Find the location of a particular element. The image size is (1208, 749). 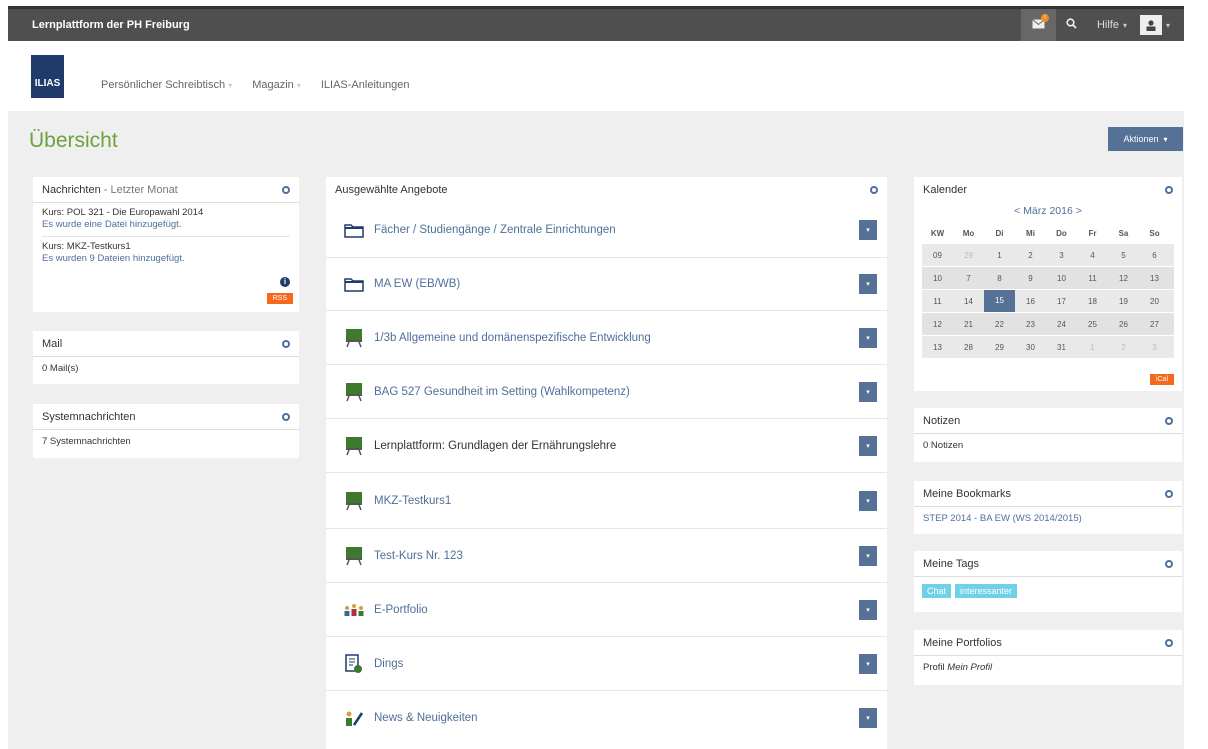

tag: interessanter is located at coordinates (986, 591).